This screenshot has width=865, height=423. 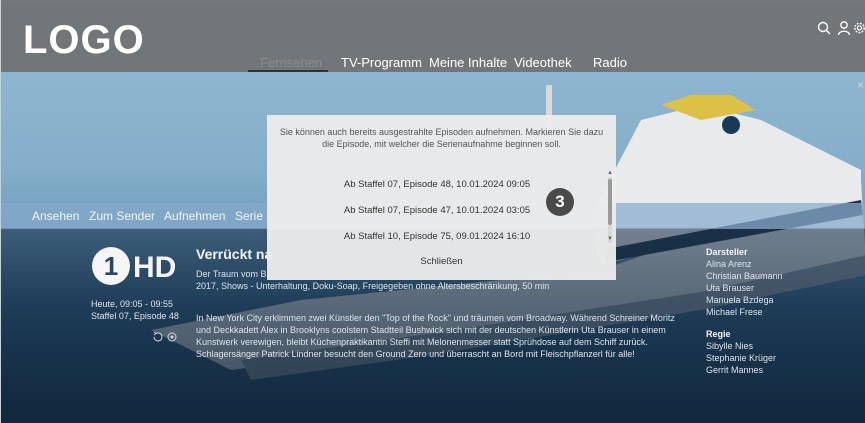 What do you see at coordinates (381, 62) in the screenshot?
I see `nav-tv-programm: TV-Programm` at bounding box center [381, 62].